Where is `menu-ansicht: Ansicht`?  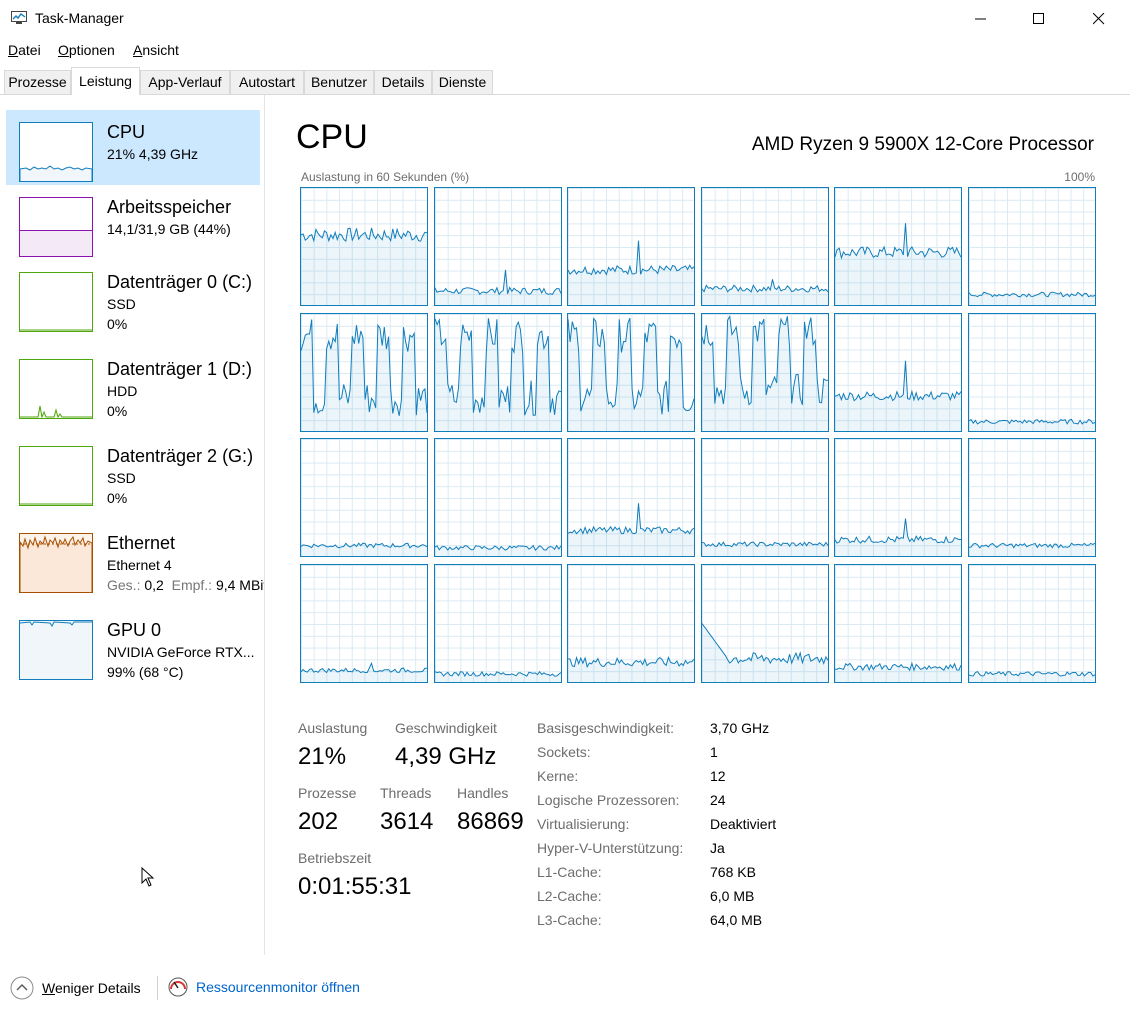 menu-ansicht: Ansicht is located at coordinates (156, 50).